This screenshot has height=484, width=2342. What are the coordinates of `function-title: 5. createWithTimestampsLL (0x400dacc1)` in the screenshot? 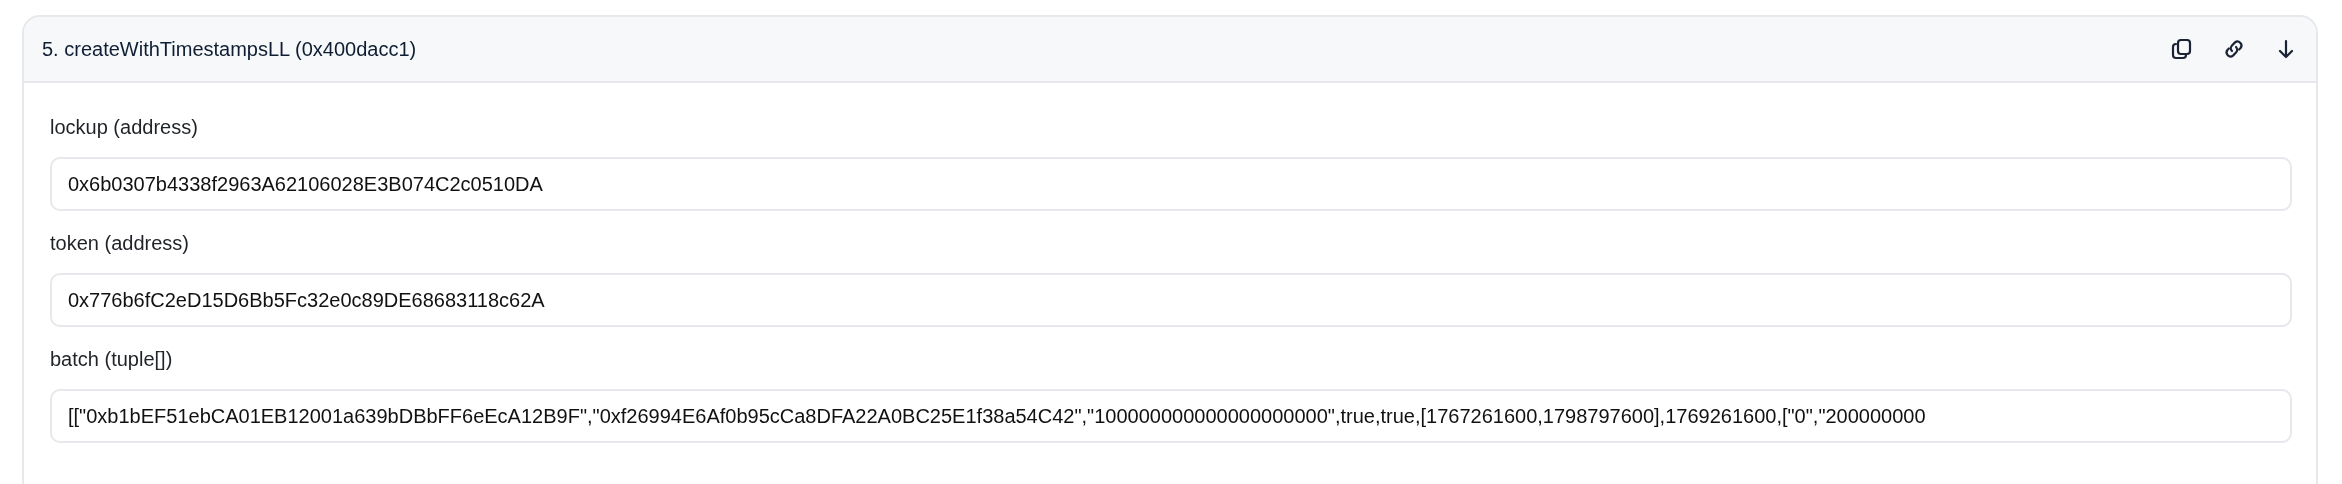 It's located at (229, 49).